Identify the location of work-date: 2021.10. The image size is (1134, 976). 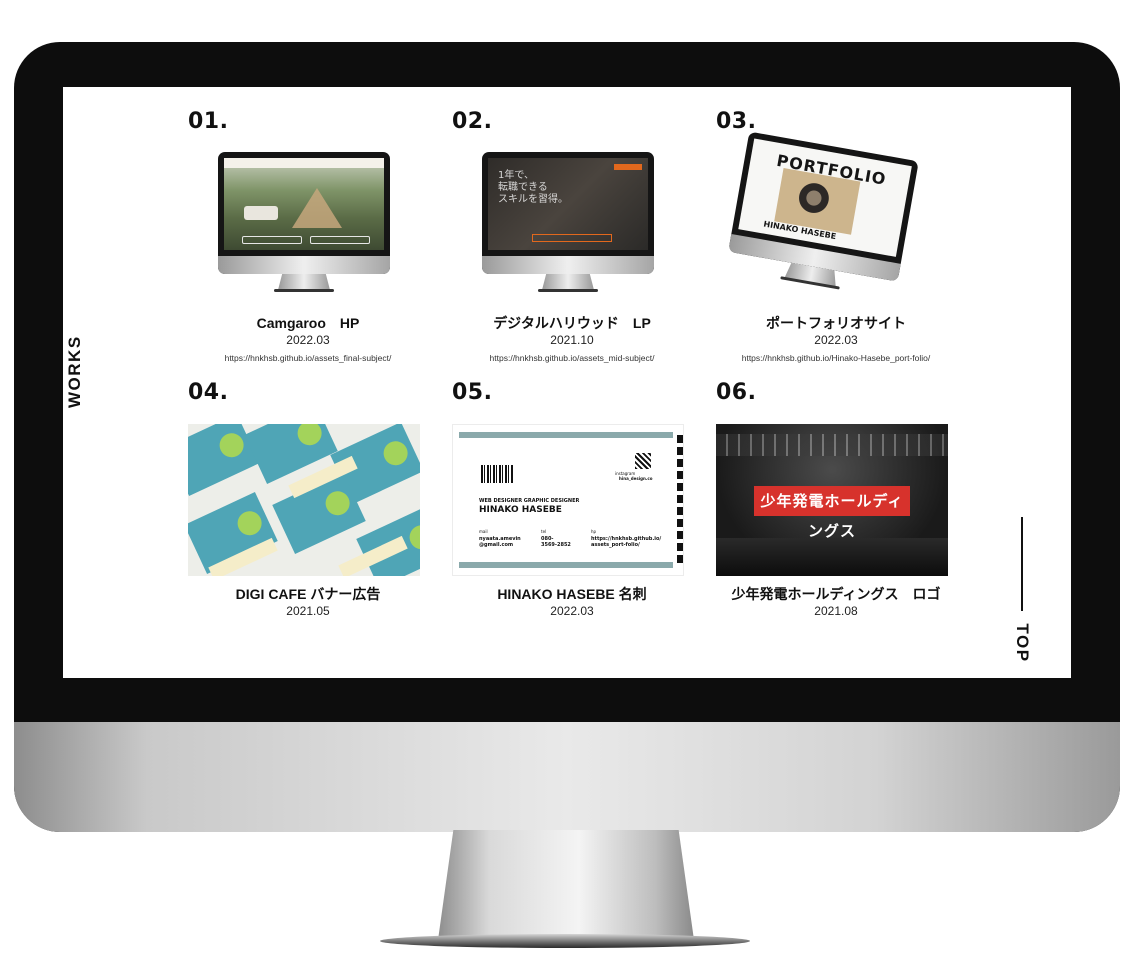
(572, 340).